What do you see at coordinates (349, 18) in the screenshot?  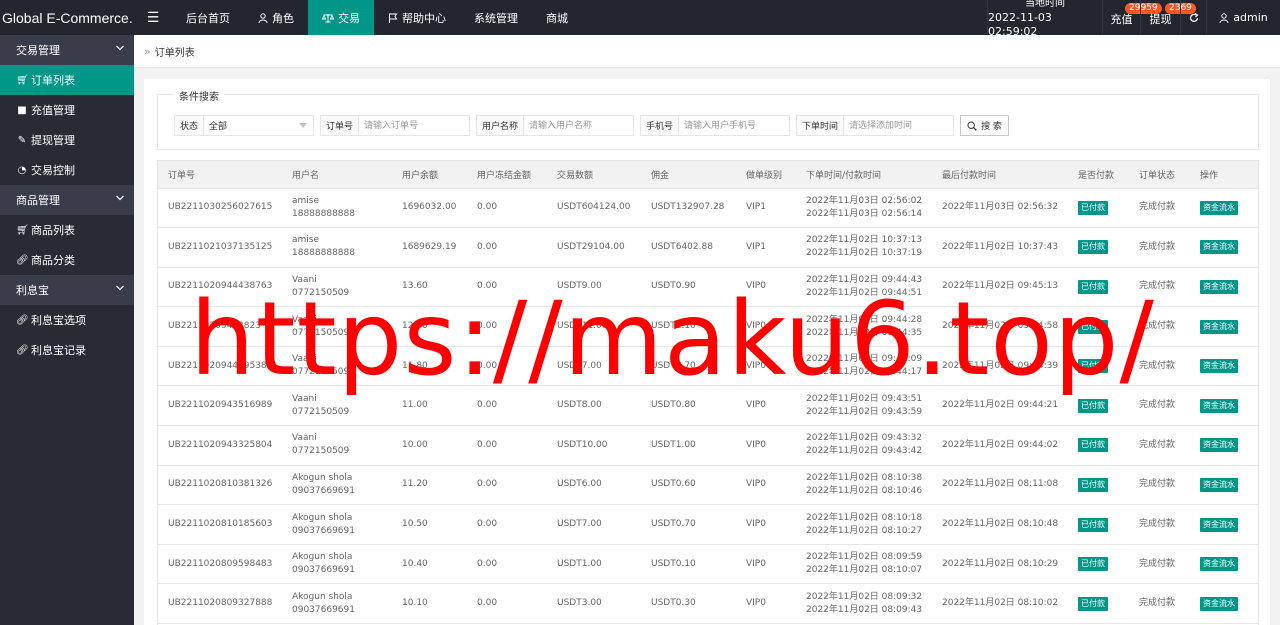 I see `topnav-label: 交易` at bounding box center [349, 18].